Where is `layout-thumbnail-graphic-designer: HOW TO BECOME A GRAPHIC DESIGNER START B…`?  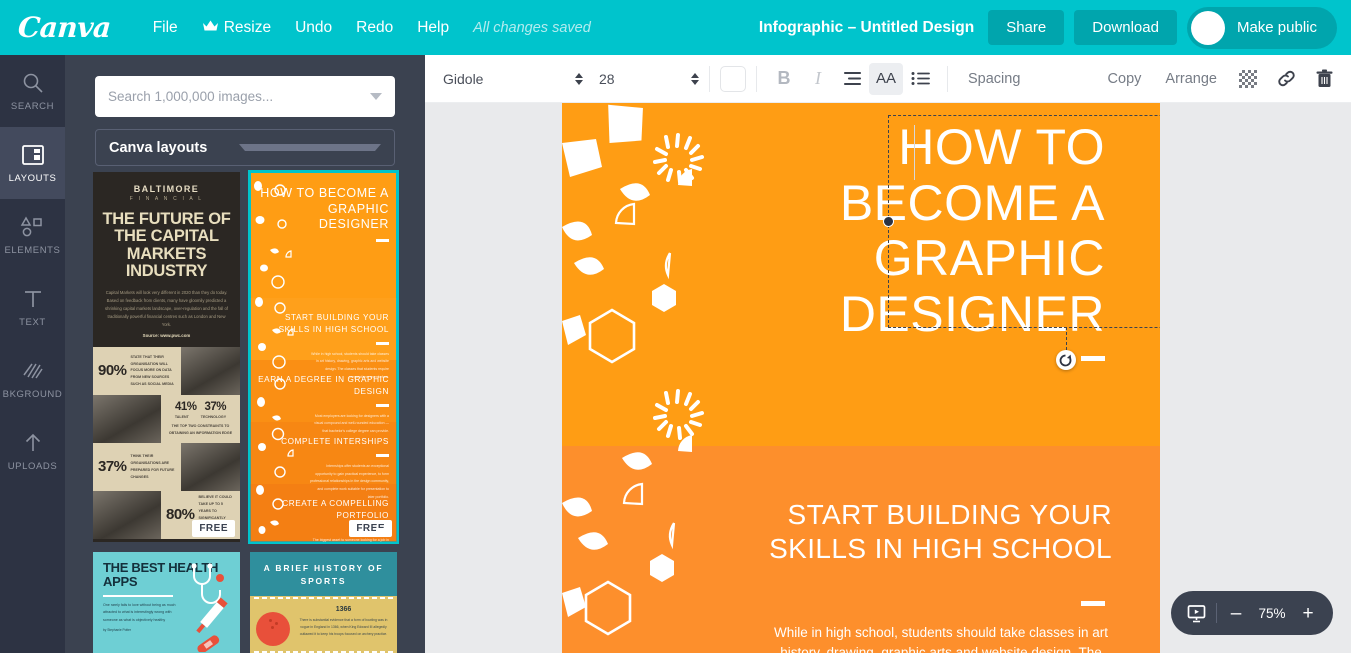
layout-thumbnail-graphic-designer: HOW TO BECOME A GRAPHIC DESIGNER START B… is located at coordinates (323, 357).